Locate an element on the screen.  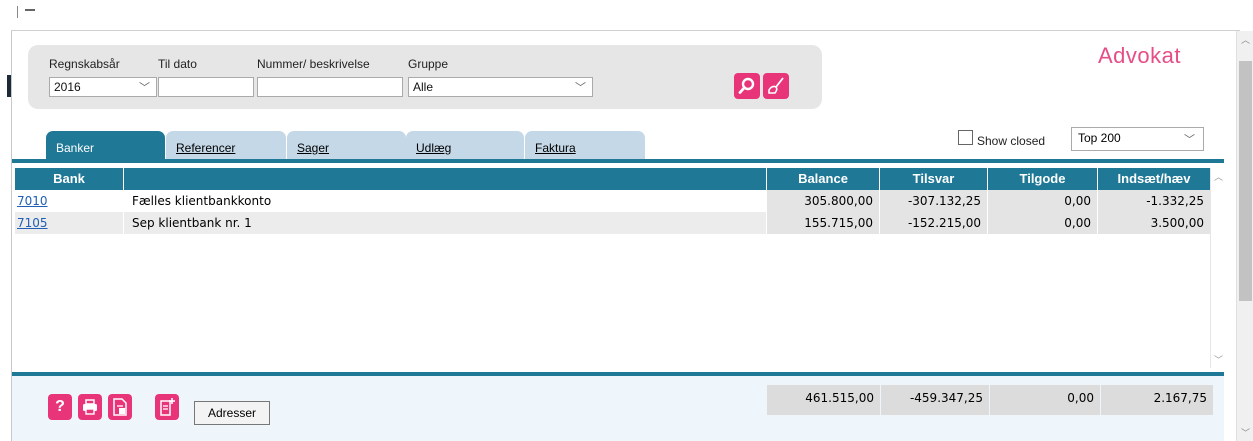
tab-sager: Sager is located at coordinates (346, 145).